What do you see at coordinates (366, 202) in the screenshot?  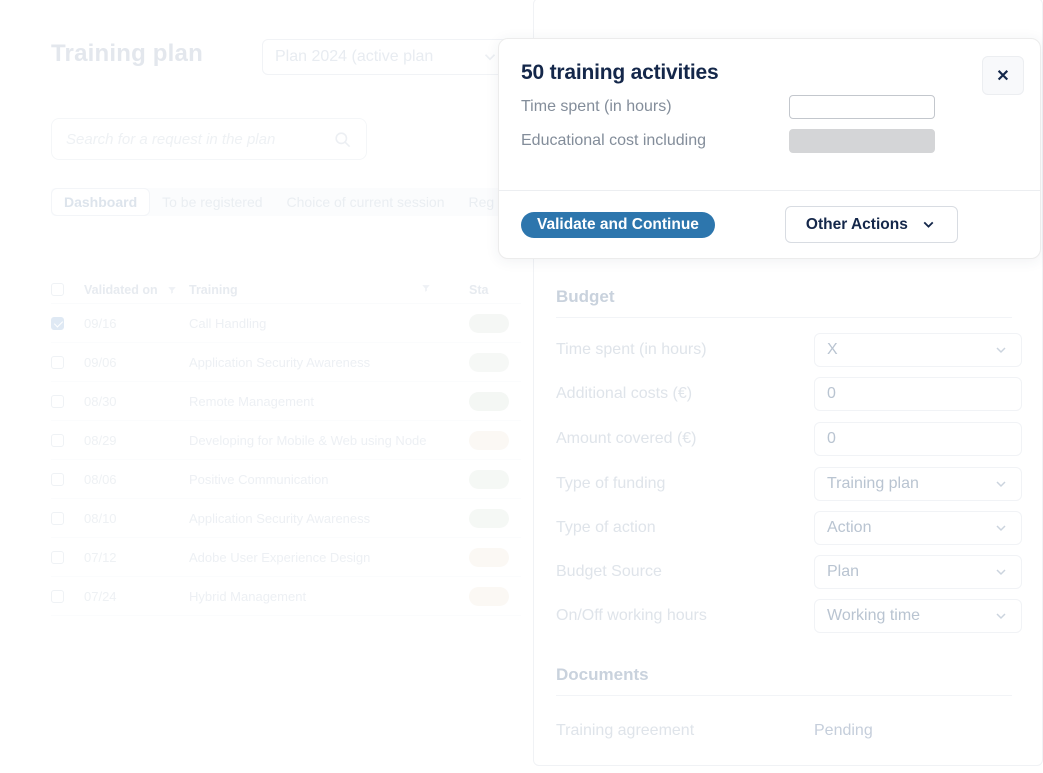 I see `tab-choice-of-current-session: Choice of current session` at bounding box center [366, 202].